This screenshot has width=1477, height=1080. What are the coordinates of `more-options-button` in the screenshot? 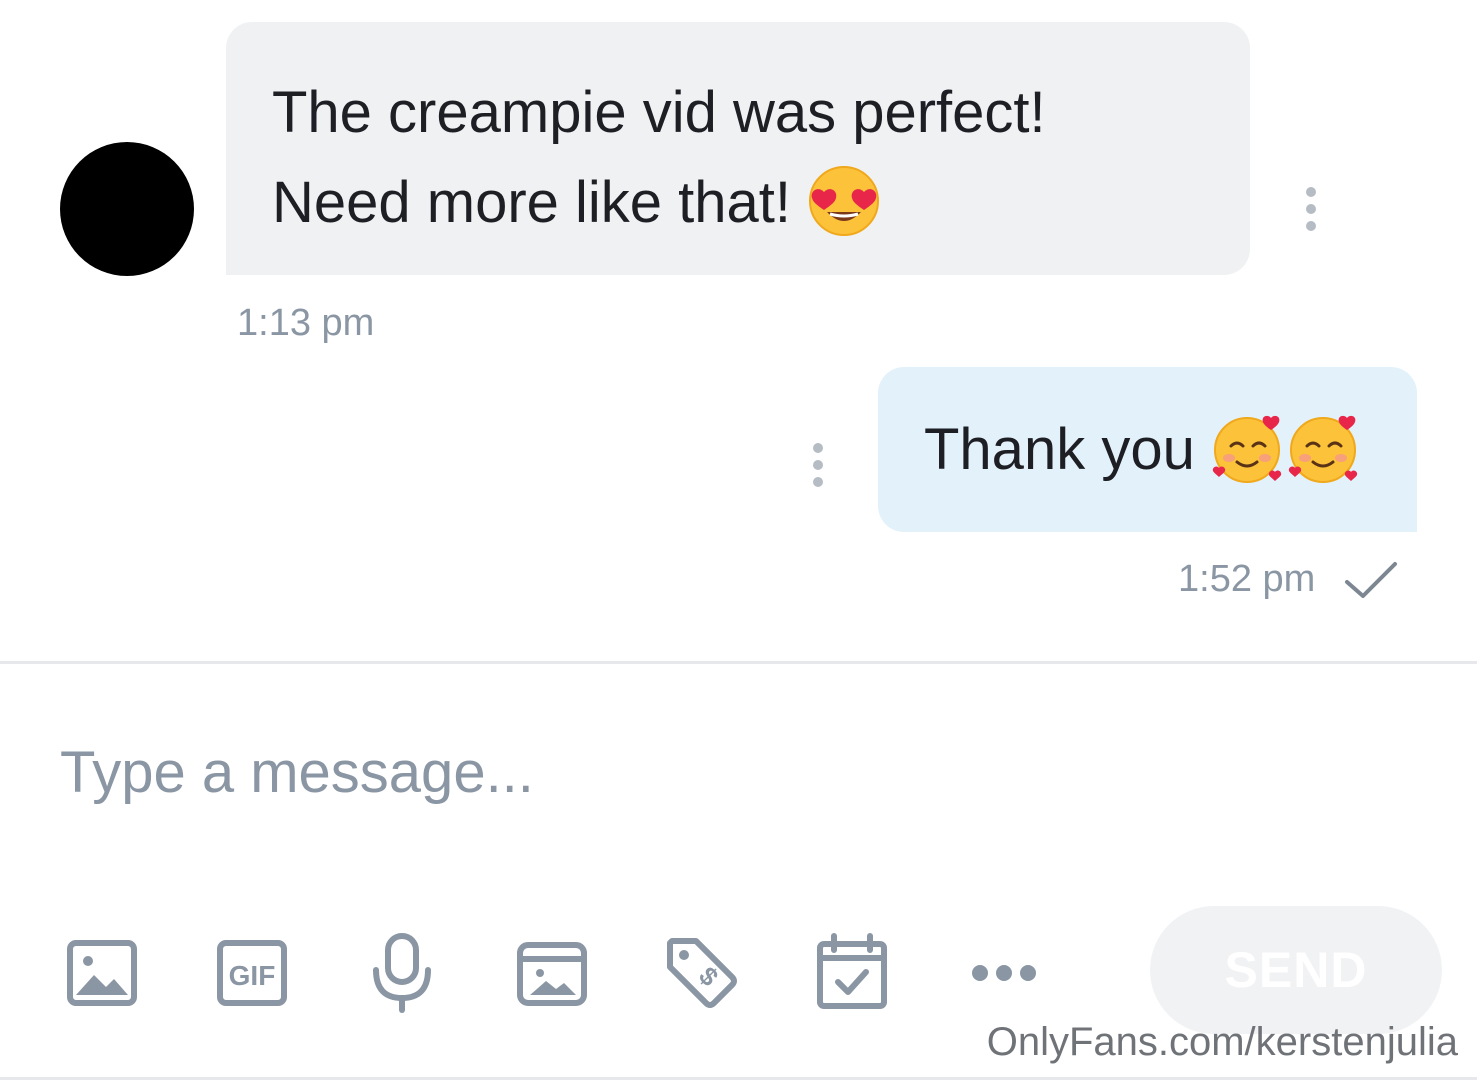 It's located at (1002, 973).